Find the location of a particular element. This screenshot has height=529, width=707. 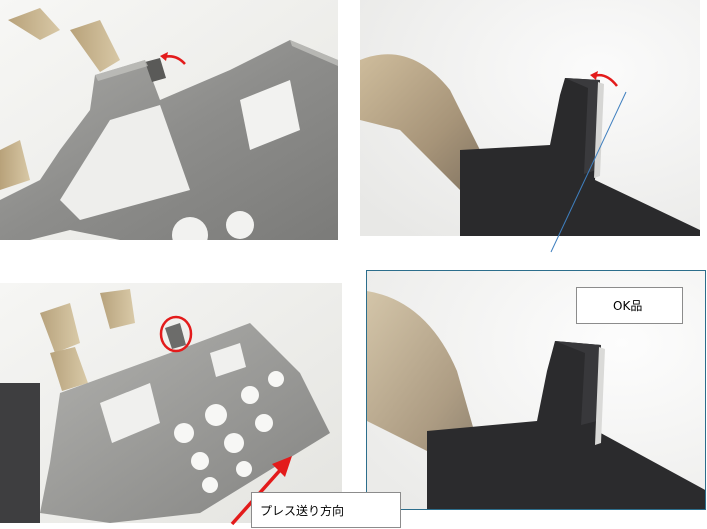

ok-product-label: OK品 is located at coordinates (629, 305).